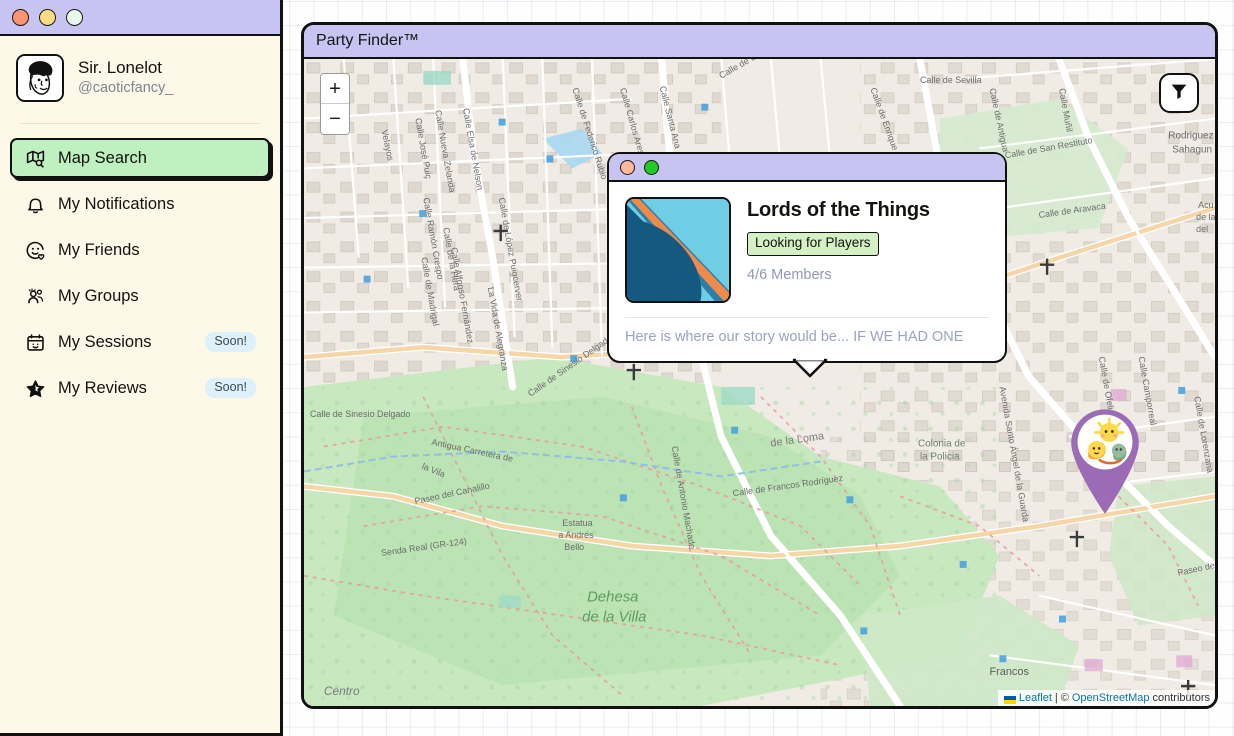 This screenshot has width=1234, height=736. What do you see at coordinates (1192, 149) in the screenshot?
I see `svg-text: Sahagun` at bounding box center [1192, 149].